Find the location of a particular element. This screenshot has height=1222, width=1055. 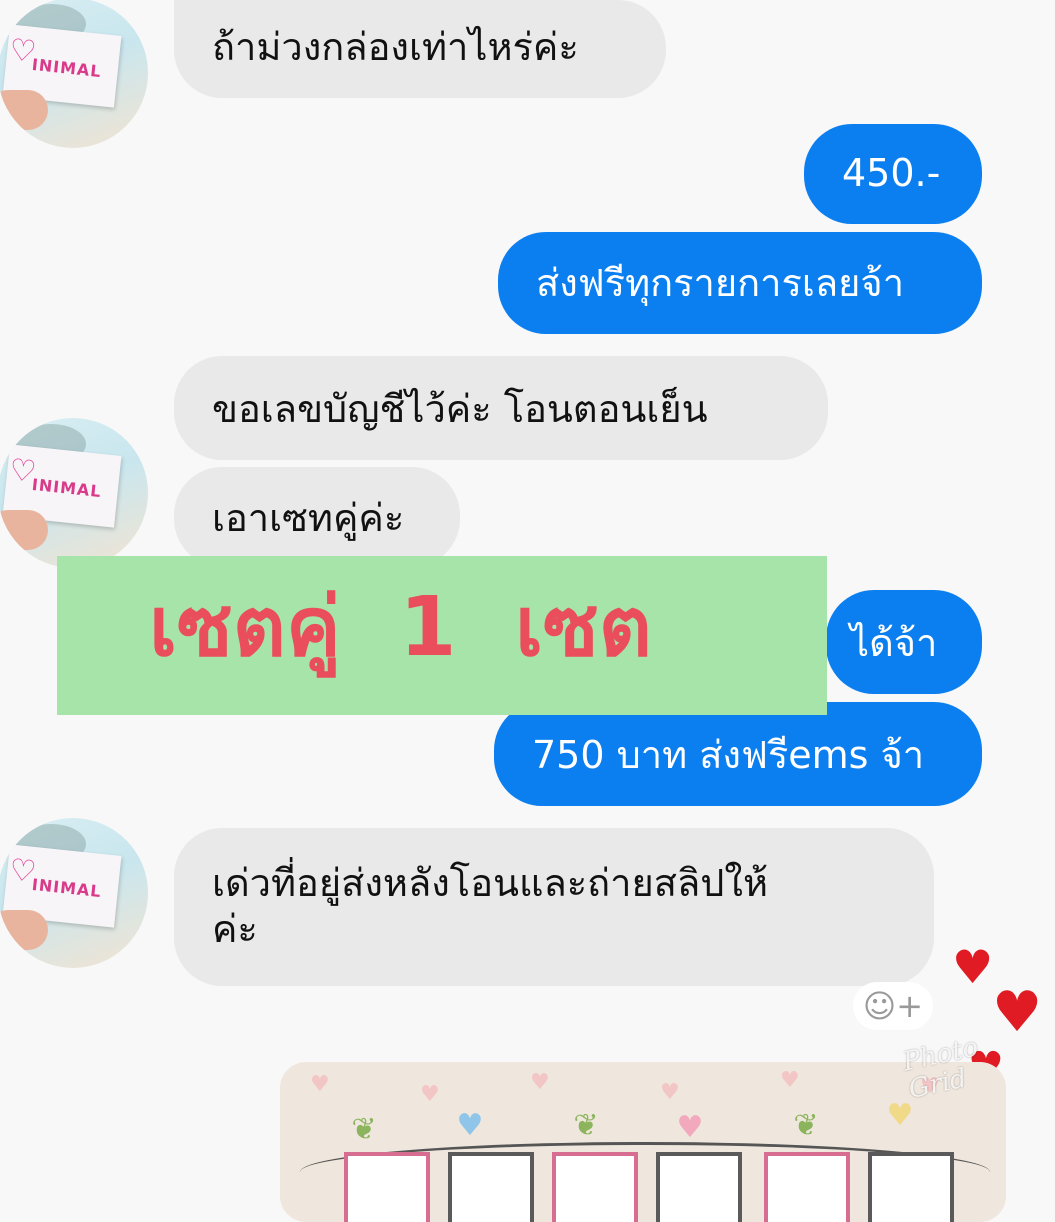

add-reaction-button: ☺+ is located at coordinates (893, 1006).